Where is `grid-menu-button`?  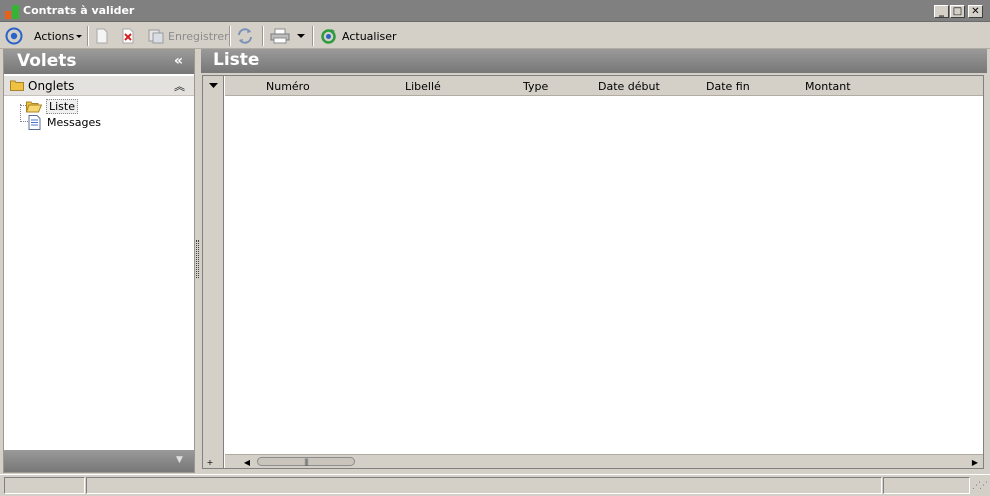 grid-menu-button is located at coordinates (213, 86).